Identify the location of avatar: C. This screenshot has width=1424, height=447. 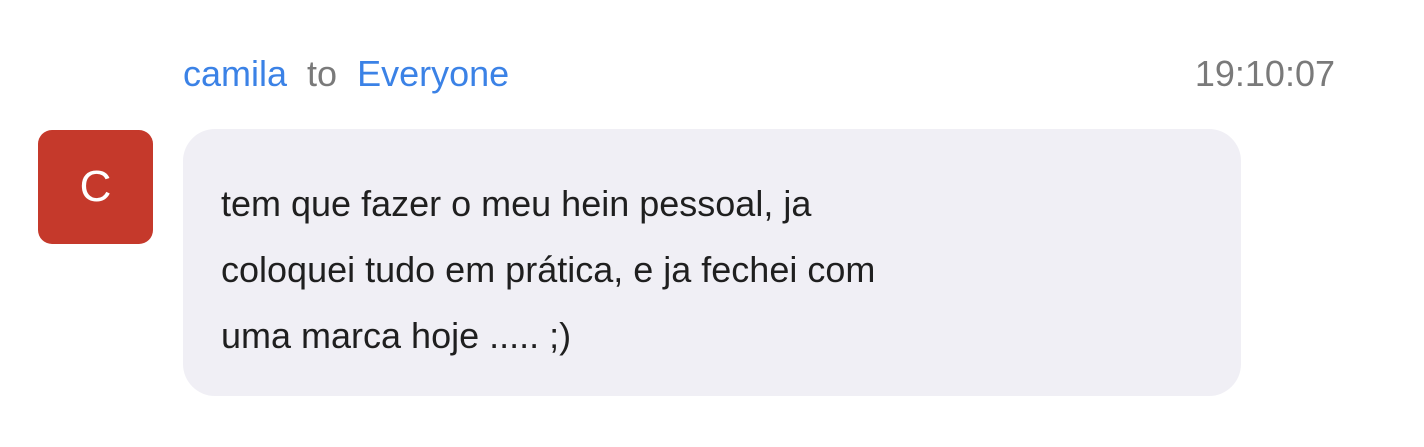
(95, 187).